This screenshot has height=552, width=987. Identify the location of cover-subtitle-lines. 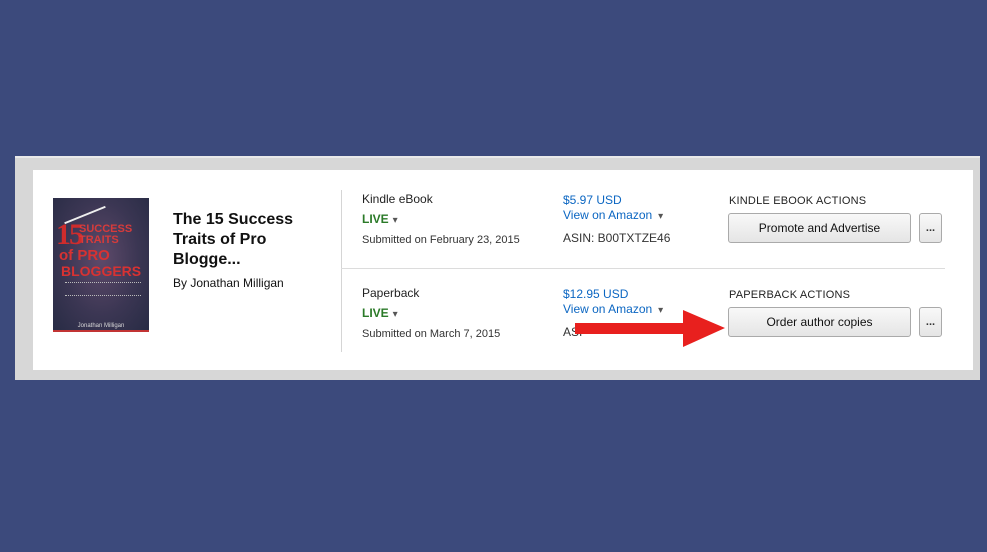
(103, 289).